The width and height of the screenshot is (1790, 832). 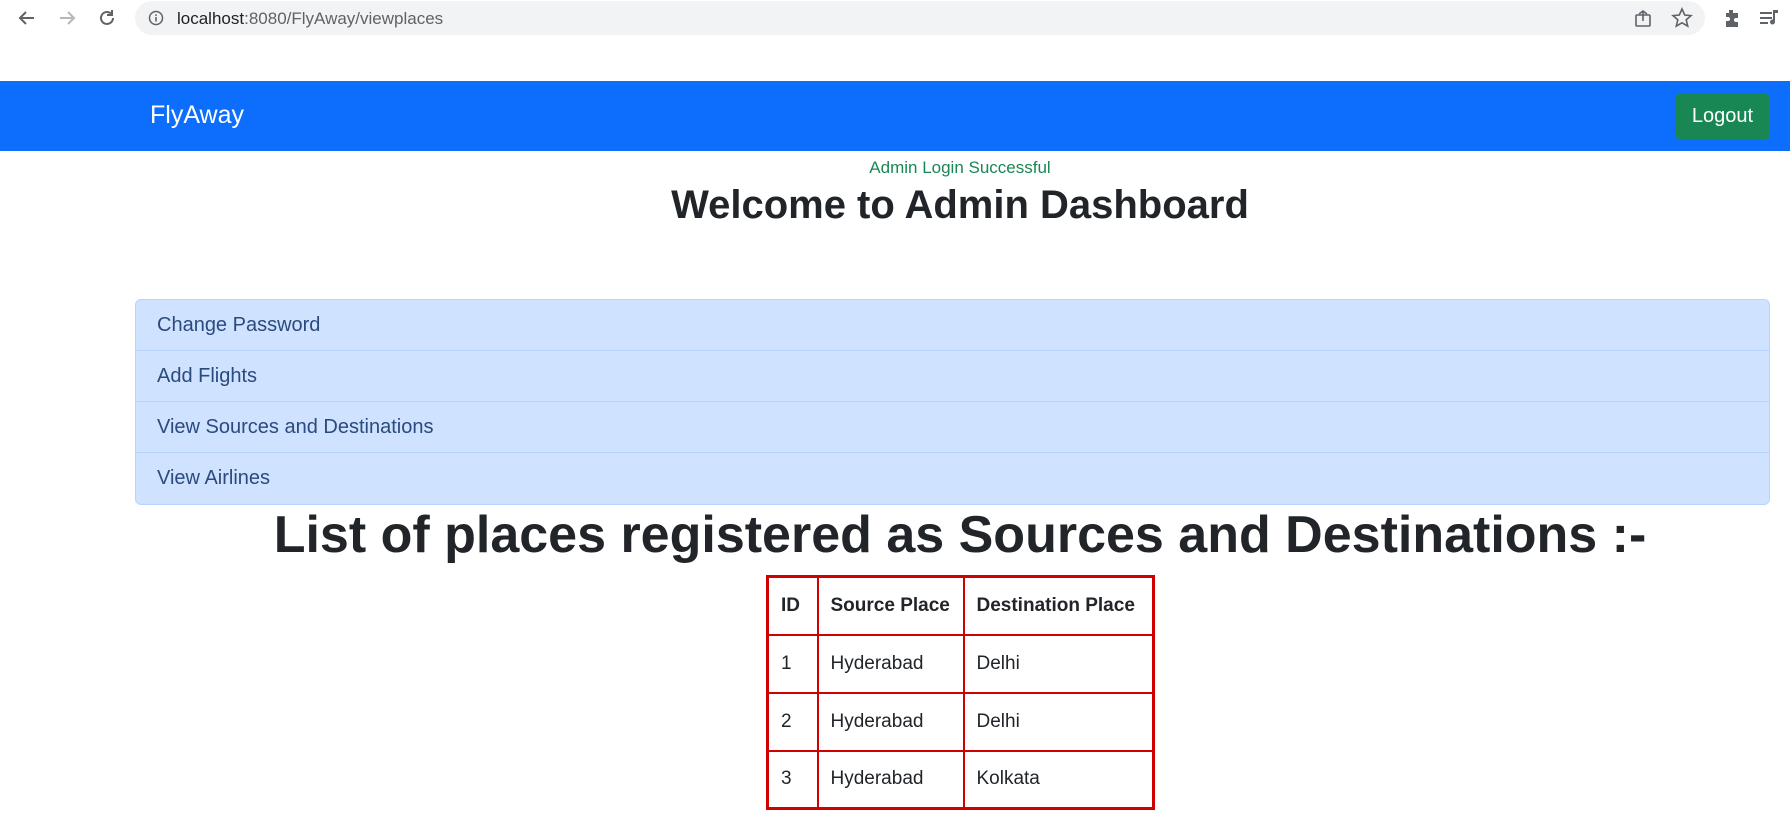 I want to click on login-success-message: Admin Login Successful, so click(x=960, y=167).